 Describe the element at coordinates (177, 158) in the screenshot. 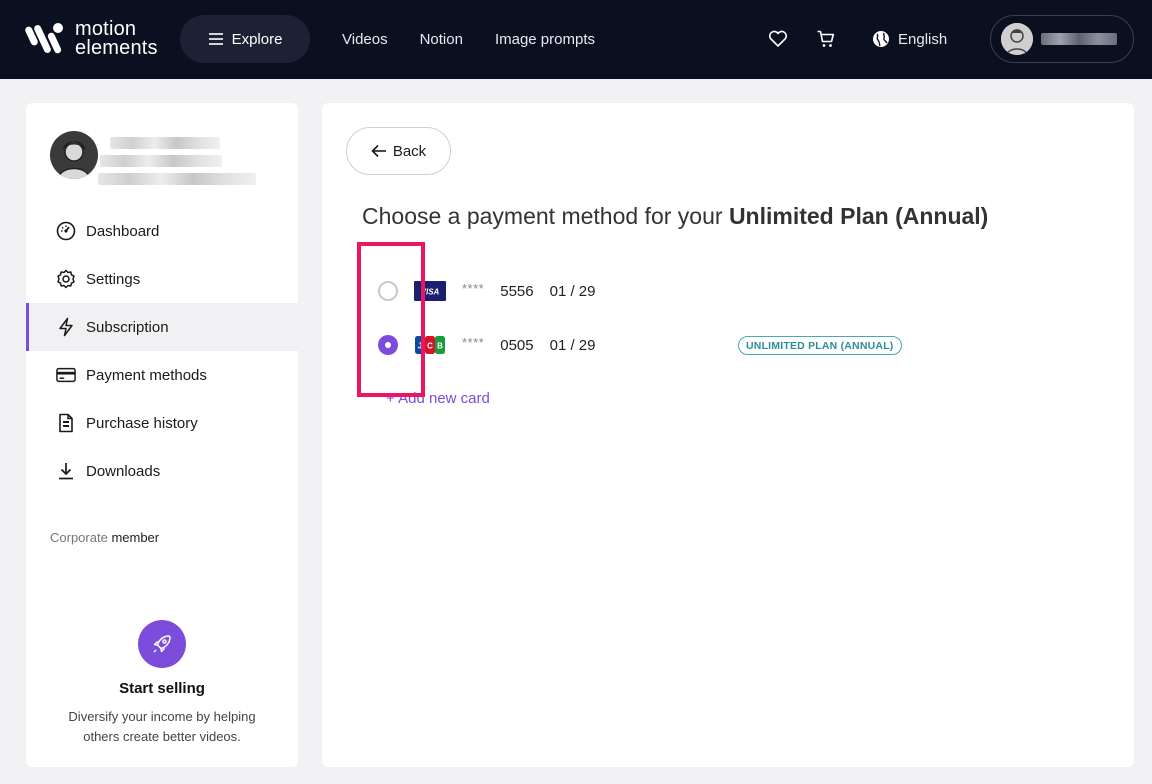

I see `profile-name-redacted` at that location.